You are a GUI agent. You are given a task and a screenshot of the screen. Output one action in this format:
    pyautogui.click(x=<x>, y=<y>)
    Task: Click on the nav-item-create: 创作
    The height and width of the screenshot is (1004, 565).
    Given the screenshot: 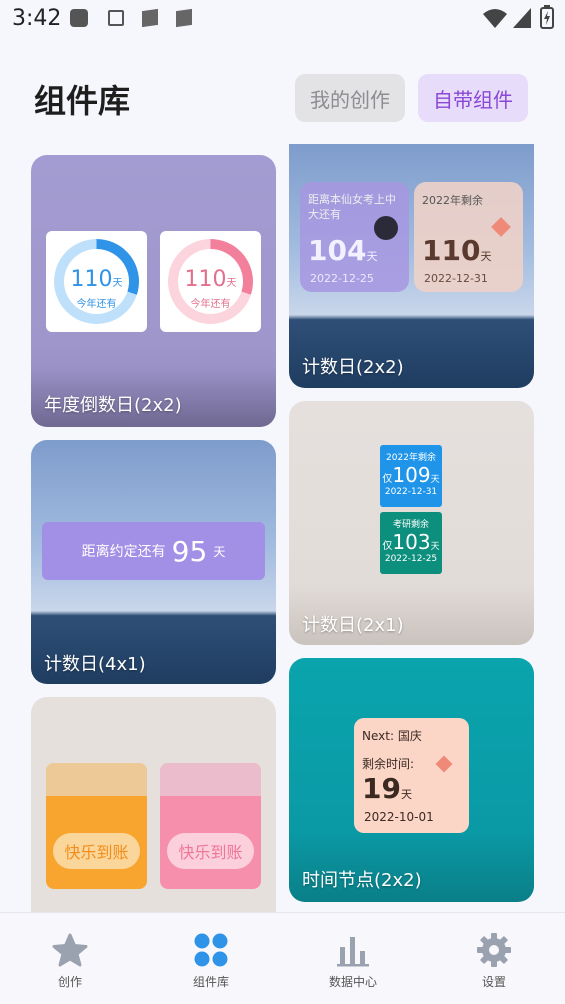 What is the action you would take?
    pyautogui.click(x=70, y=962)
    